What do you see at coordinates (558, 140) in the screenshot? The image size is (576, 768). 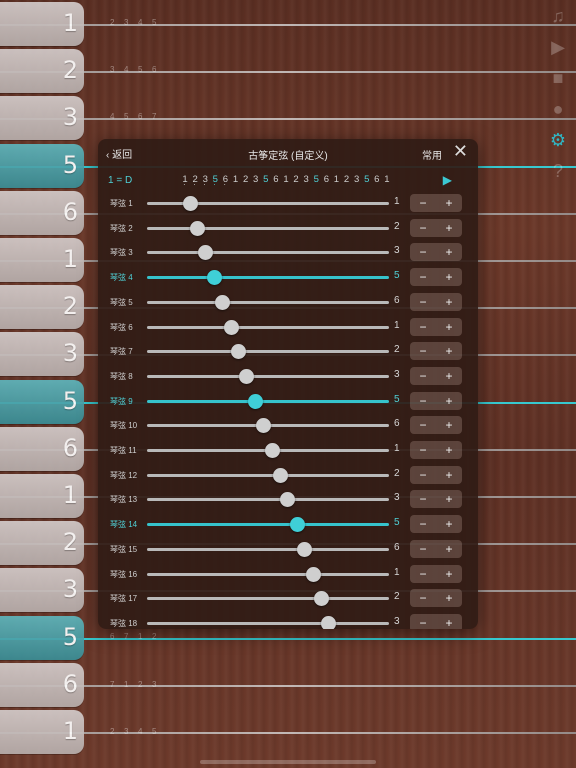 I see `gear-icon: ⚙` at bounding box center [558, 140].